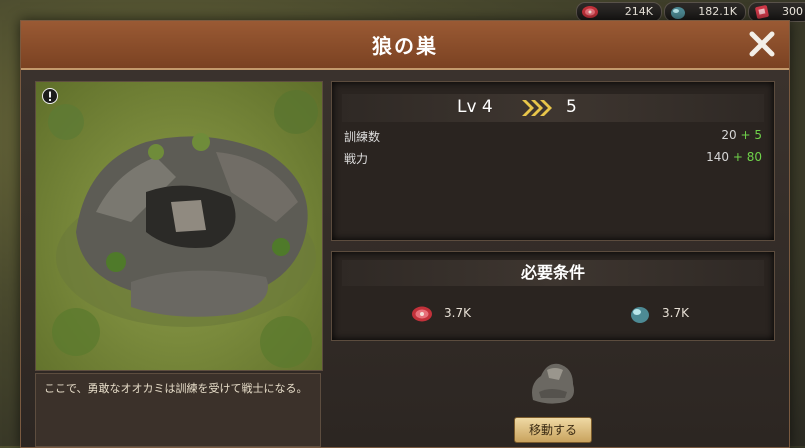  Describe the element at coordinates (553, 296) in the screenshot. I see `requirements-panel: 必要条件 3.7K 3.7K` at that location.